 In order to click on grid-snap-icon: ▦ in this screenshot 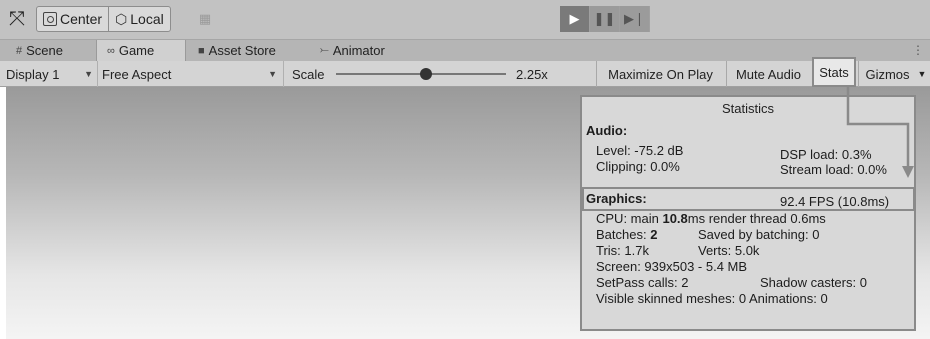, I will do `click(205, 19)`.